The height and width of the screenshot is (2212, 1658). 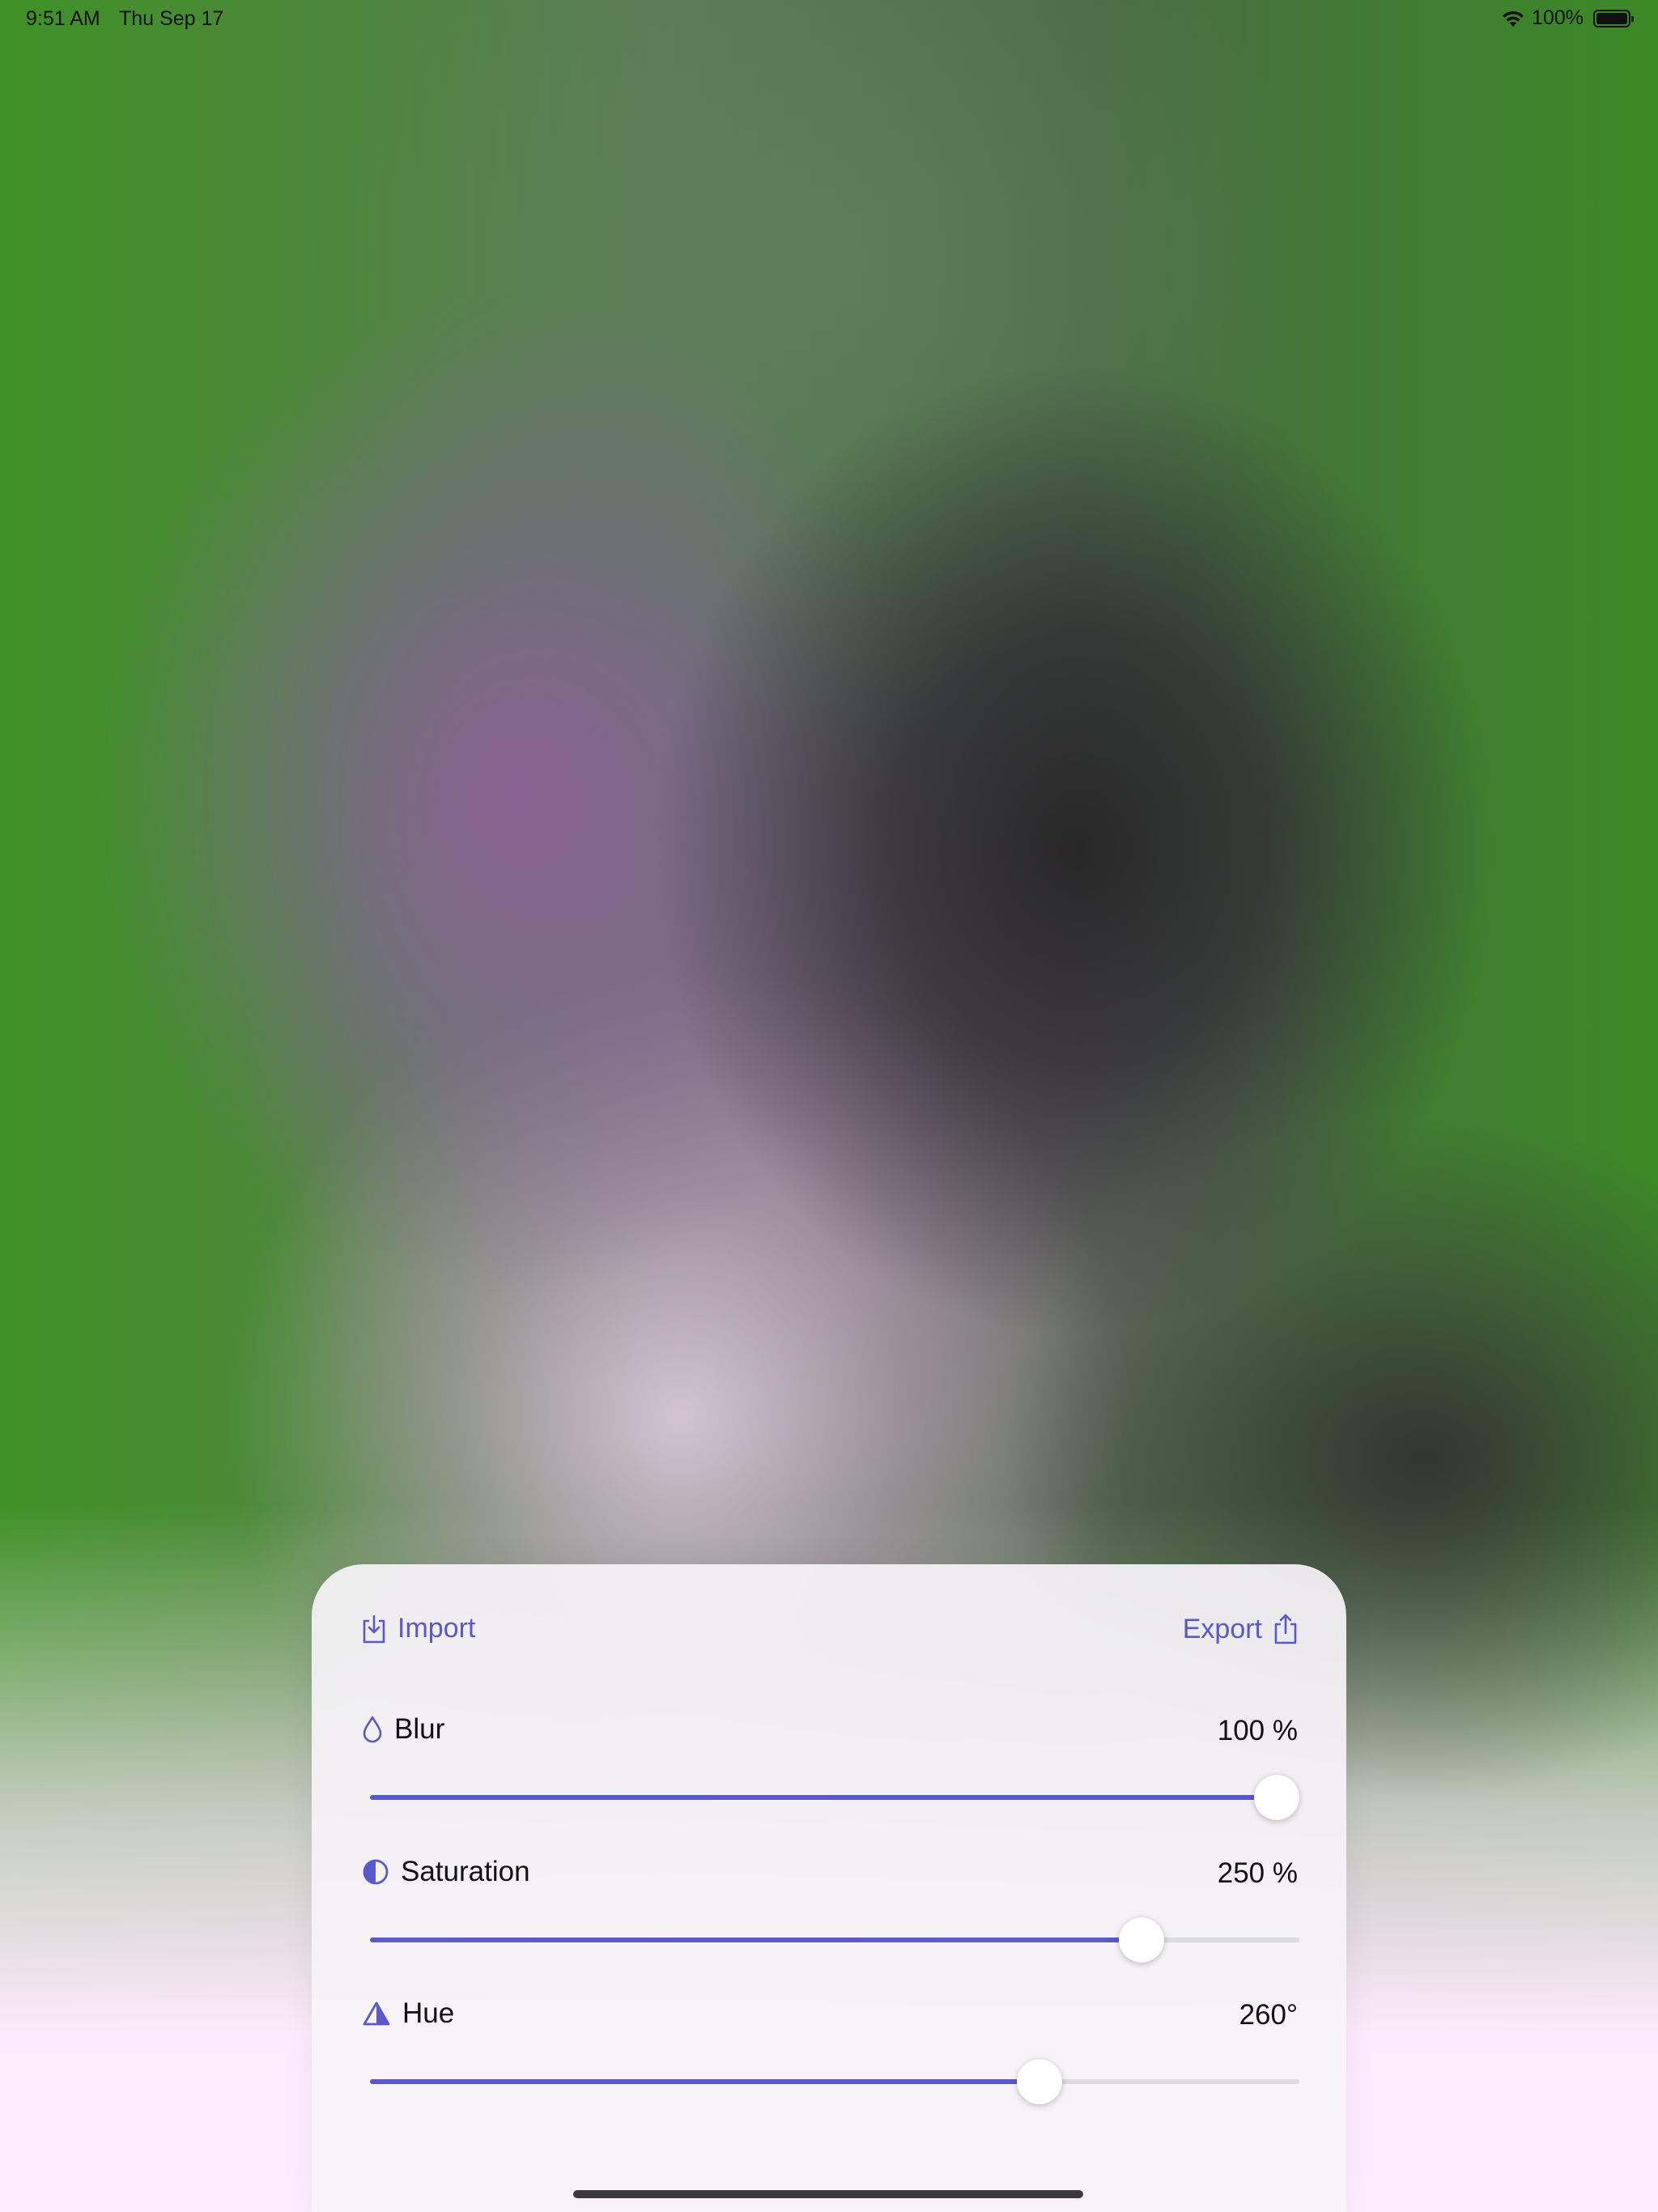 What do you see at coordinates (1222, 1629) in the screenshot?
I see `export-label: Export` at bounding box center [1222, 1629].